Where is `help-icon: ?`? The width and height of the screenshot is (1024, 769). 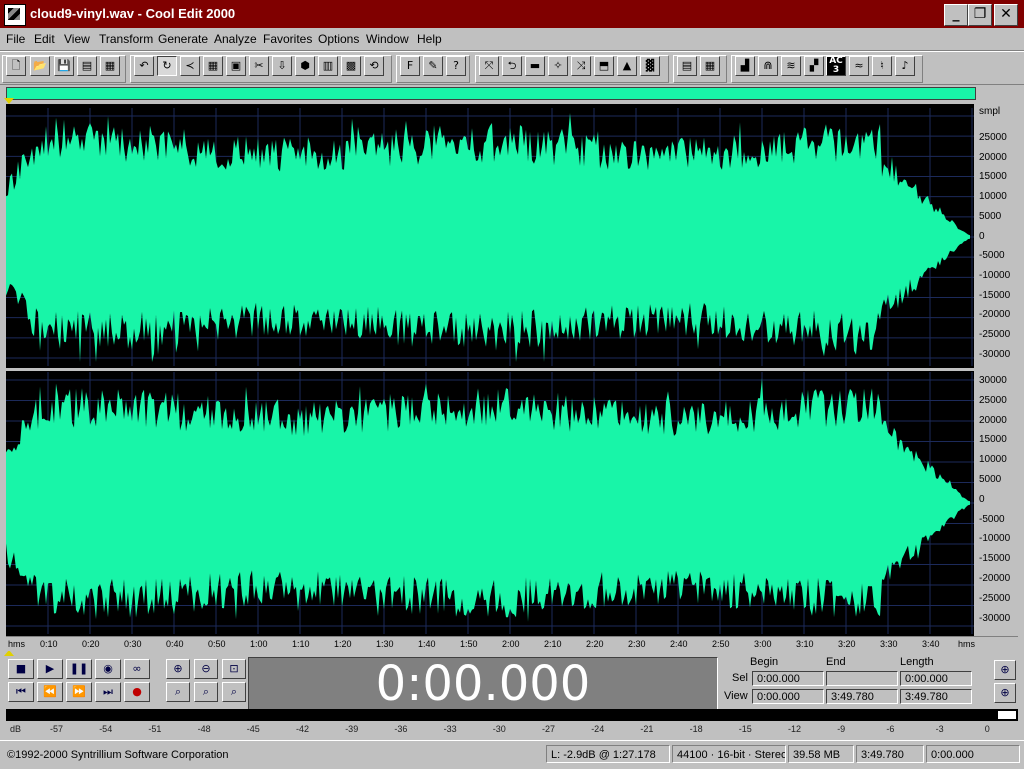
help-icon: ? is located at coordinates (456, 66).